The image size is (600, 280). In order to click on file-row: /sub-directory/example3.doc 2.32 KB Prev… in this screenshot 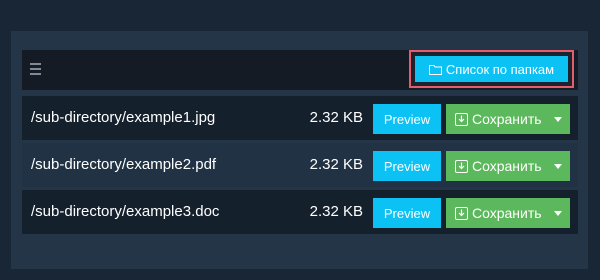, I will do `click(300, 212)`.